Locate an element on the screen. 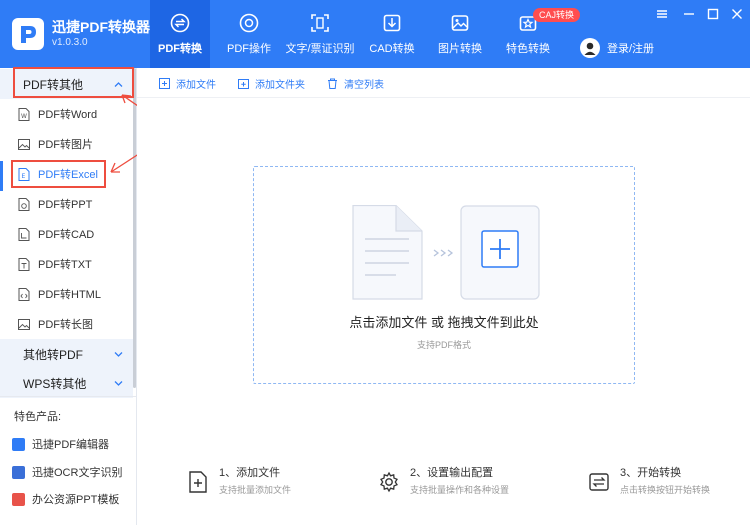  tab-pdf-convert: PDF转换 is located at coordinates (180, 34).